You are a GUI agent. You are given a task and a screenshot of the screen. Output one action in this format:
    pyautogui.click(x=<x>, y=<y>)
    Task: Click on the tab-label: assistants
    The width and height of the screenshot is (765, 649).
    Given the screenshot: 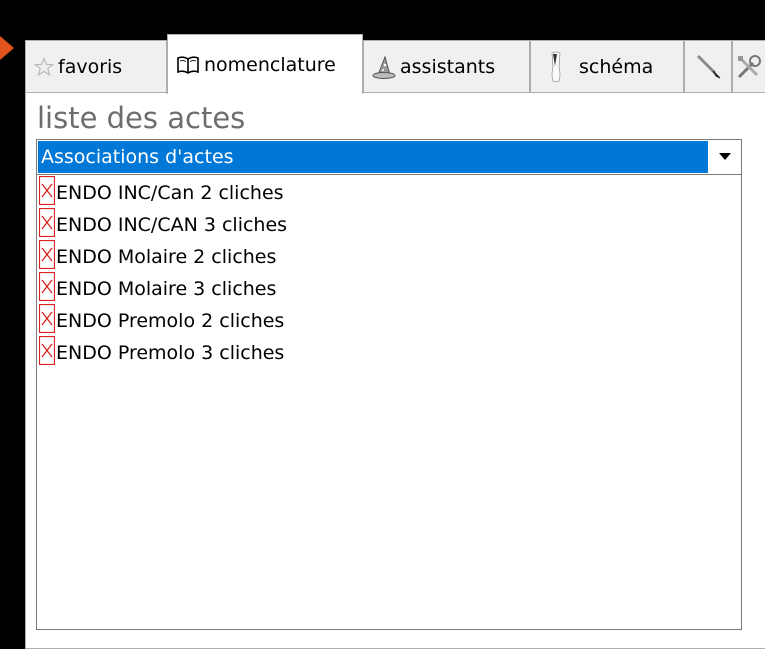 What is the action you would take?
    pyautogui.click(x=448, y=66)
    